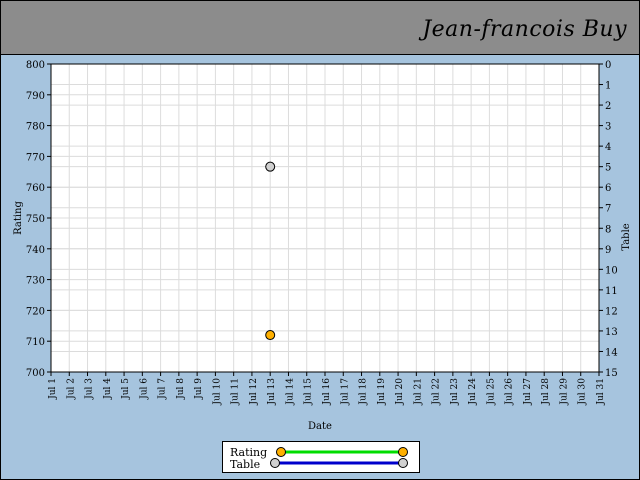  I want to click on y2-tick-label: 2, so click(608, 106).